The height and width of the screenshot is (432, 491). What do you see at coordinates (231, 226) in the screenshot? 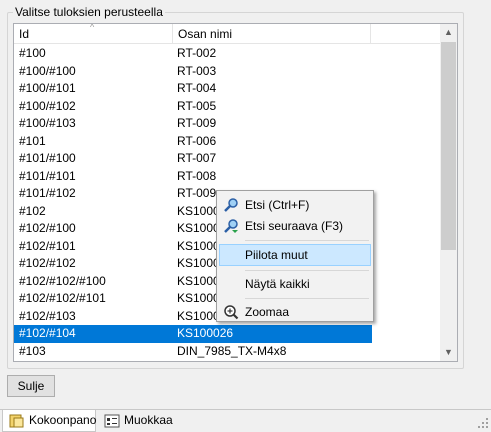
I see `magnifier-next-icon` at bounding box center [231, 226].